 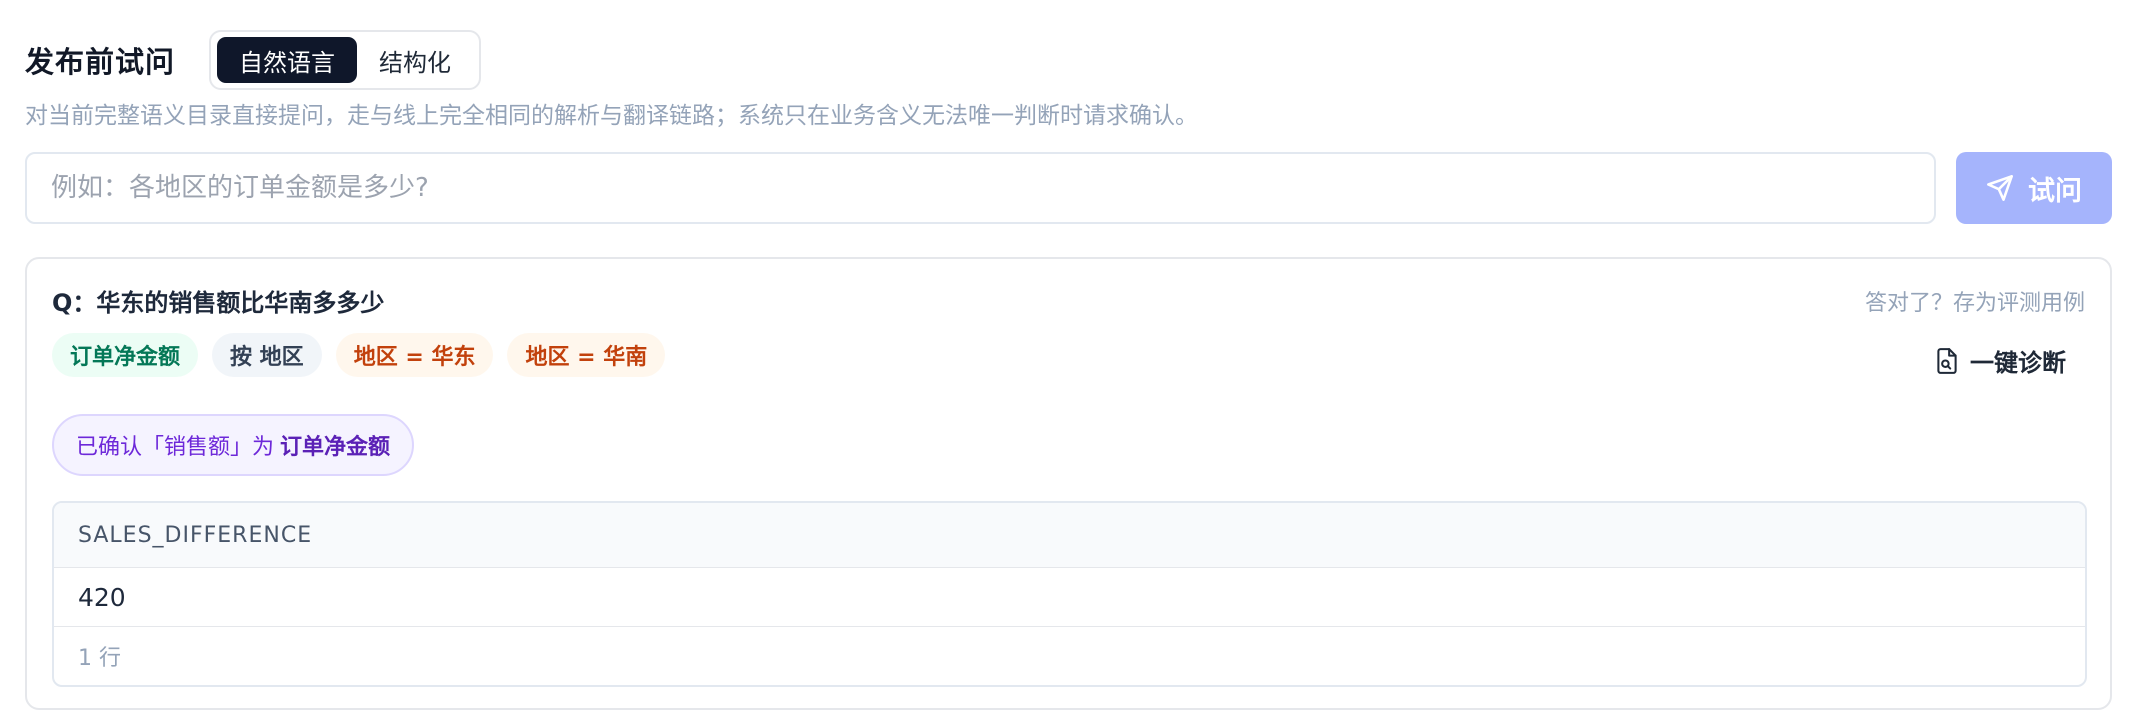 What do you see at coordinates (335, 447) in the screenshot?
I see `confirmation-value: 订单净金额` at bounding box center [335, 447].